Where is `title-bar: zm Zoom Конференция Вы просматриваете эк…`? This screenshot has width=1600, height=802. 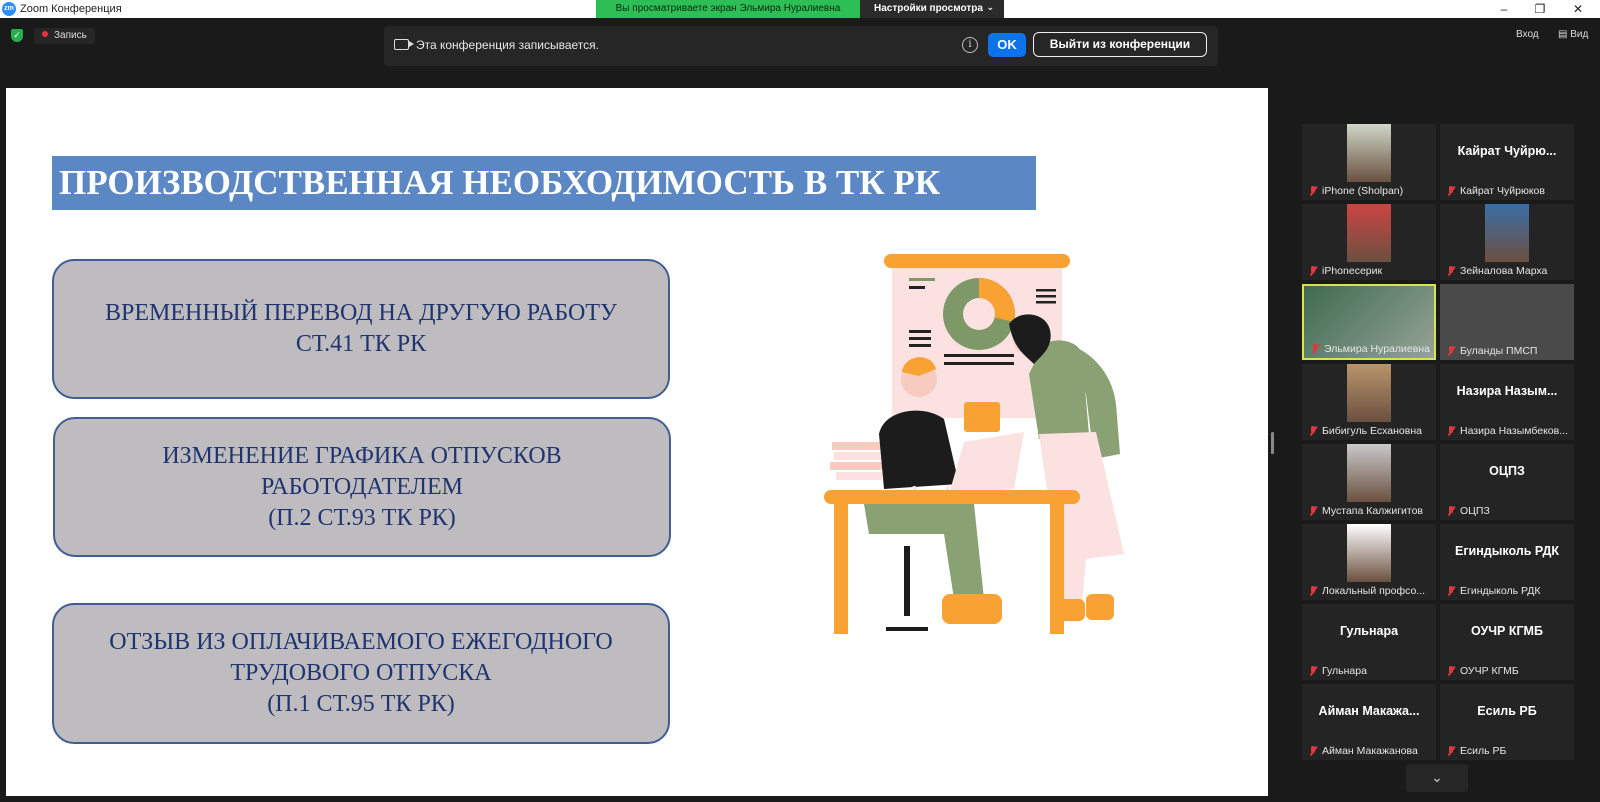
title-bar: zm Zoom Конференция Вы просматриваете эк… is located at coordinates (800, 9).